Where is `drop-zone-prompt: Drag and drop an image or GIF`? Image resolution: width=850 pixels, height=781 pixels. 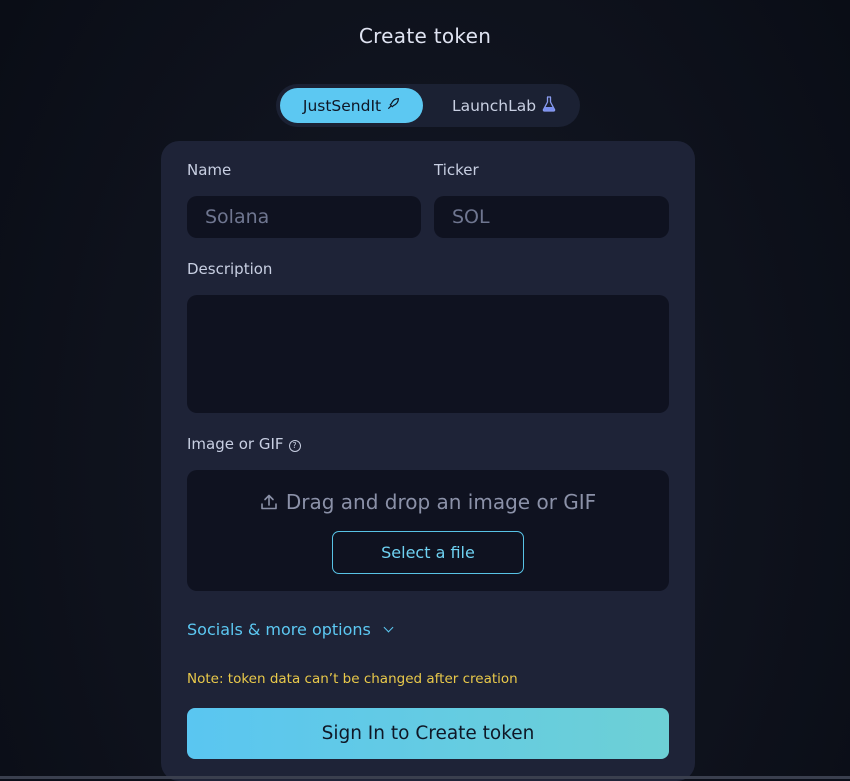
drop-zone-prompt: Drag and drop an image or GIF is located at coordinates (428, 503).